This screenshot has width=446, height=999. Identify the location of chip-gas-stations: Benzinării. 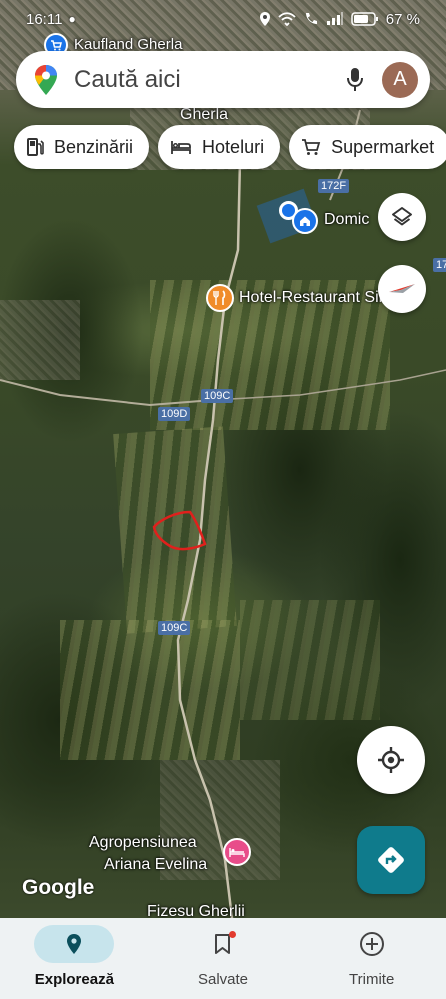
(82, 147).